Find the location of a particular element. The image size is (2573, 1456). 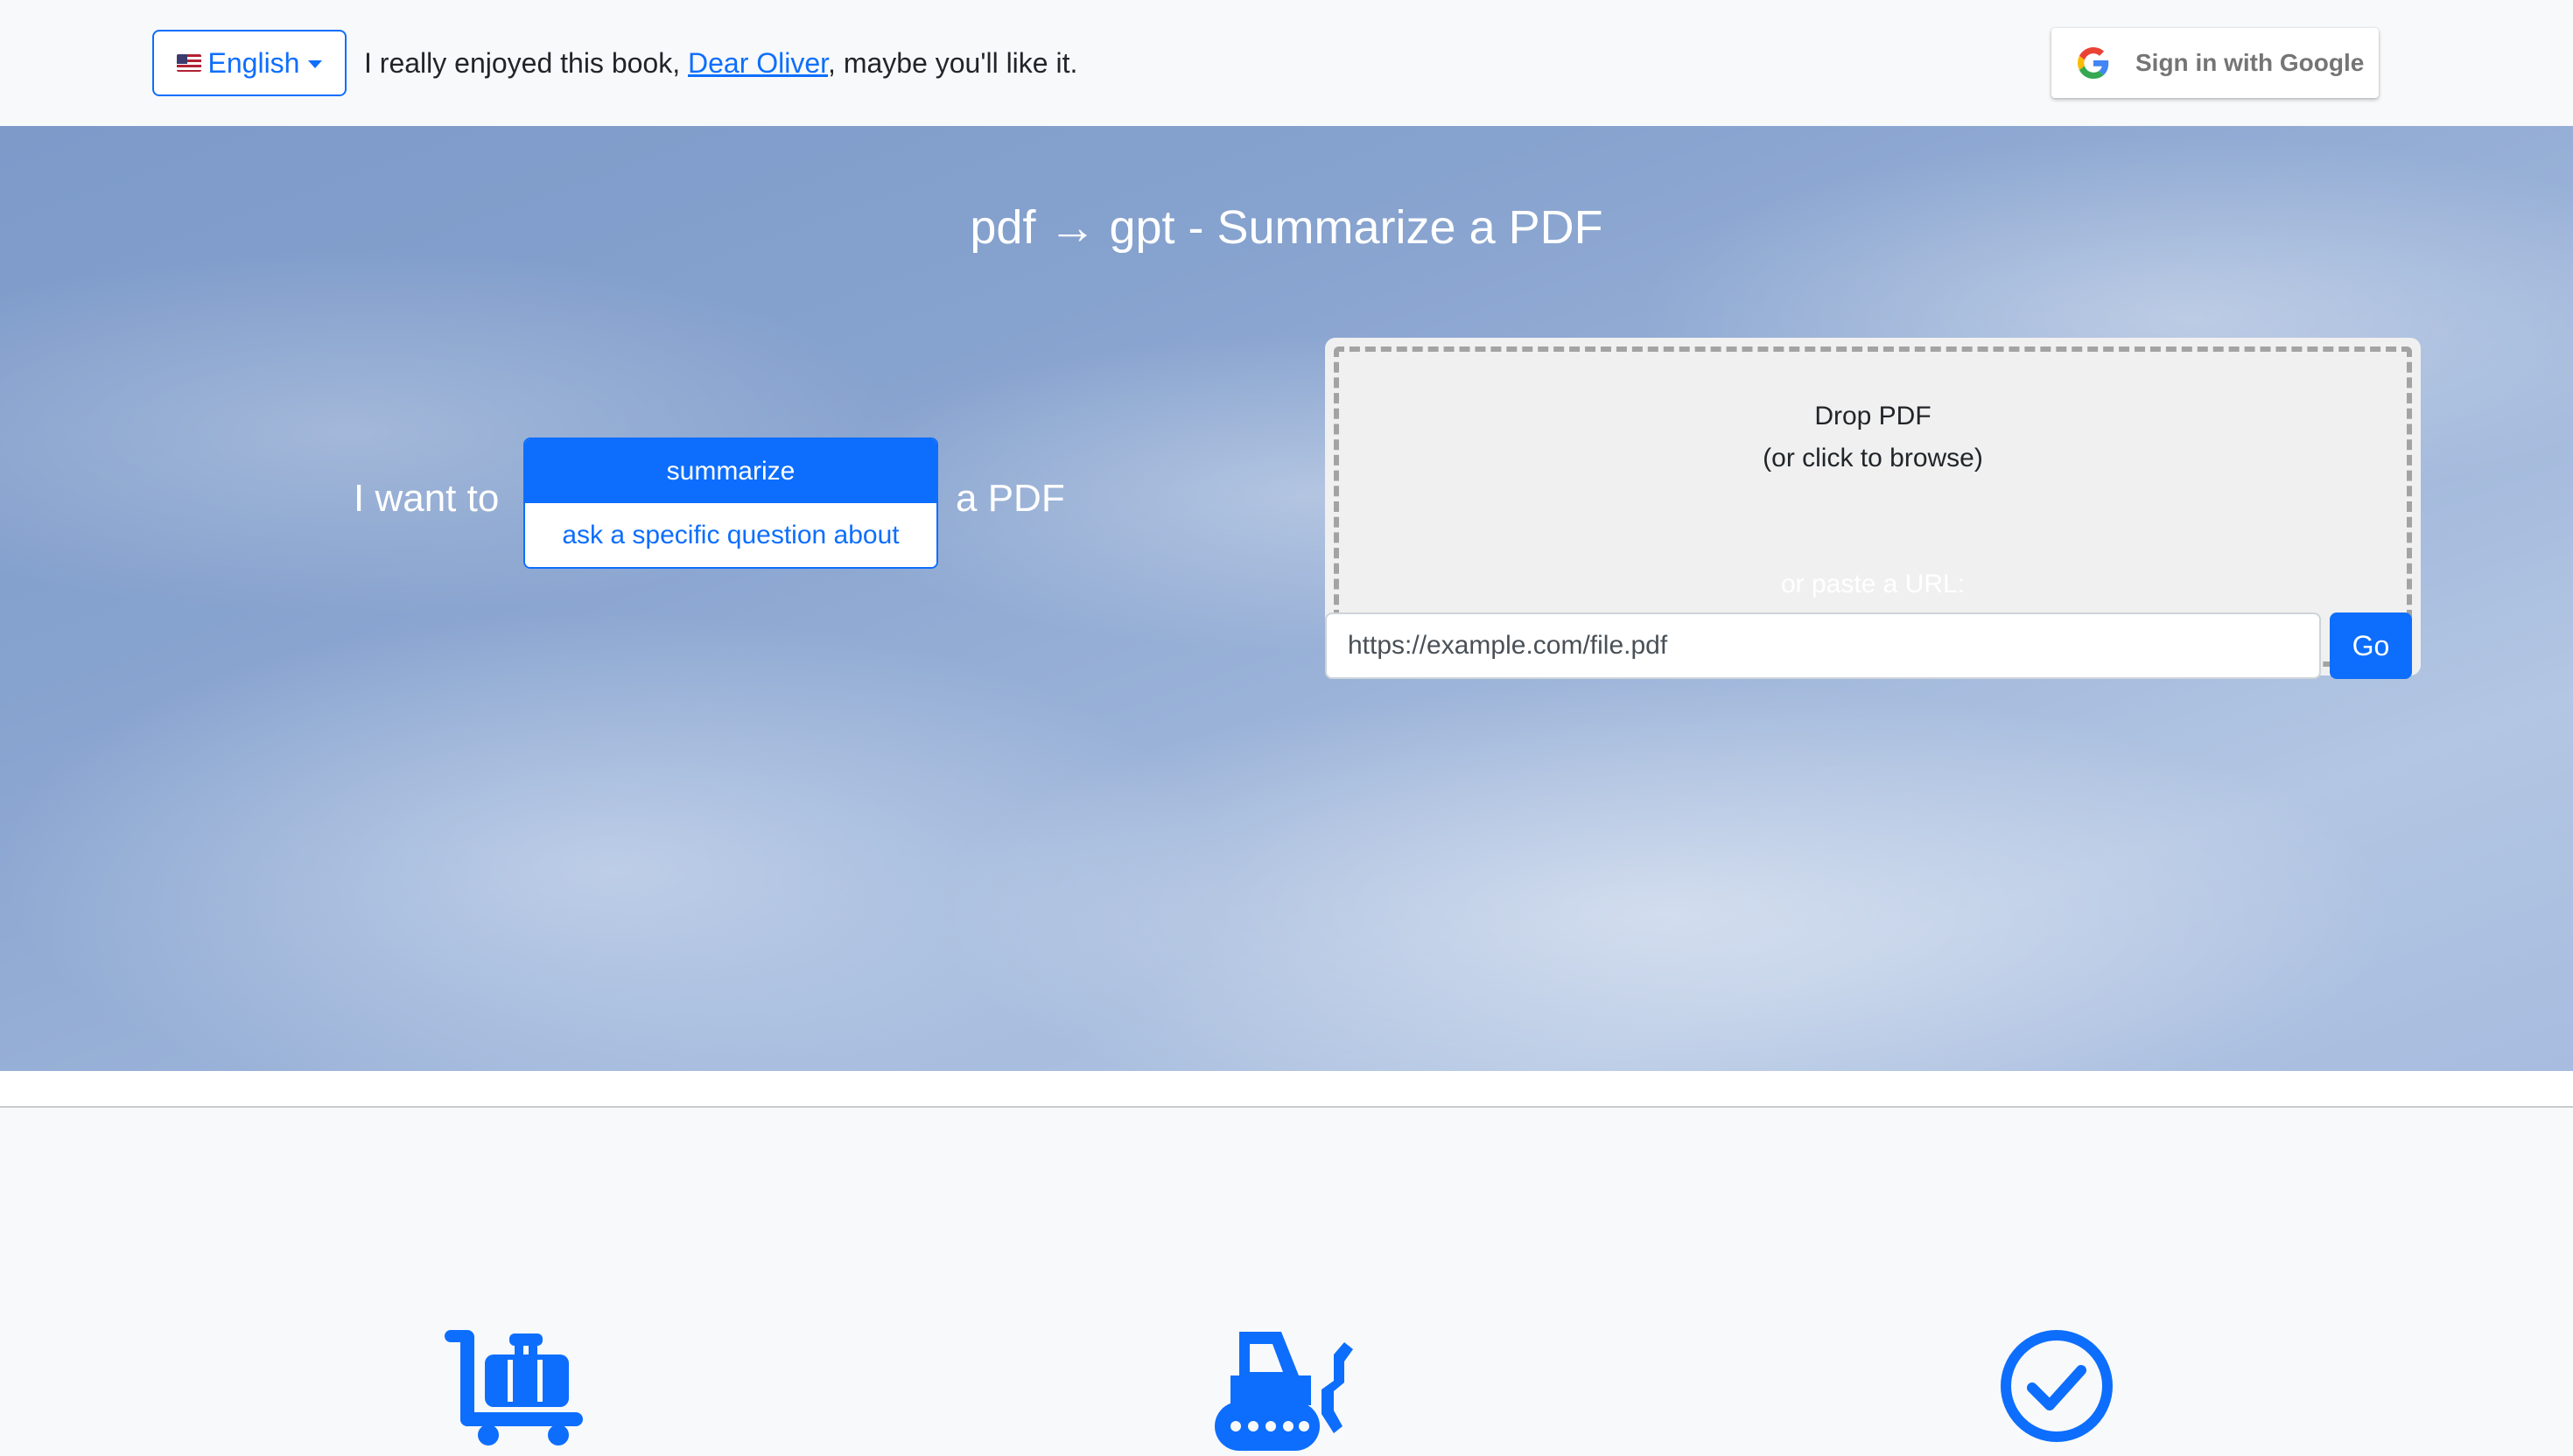

url-label: or paste a URL: is located at coordinates (1873, 584).